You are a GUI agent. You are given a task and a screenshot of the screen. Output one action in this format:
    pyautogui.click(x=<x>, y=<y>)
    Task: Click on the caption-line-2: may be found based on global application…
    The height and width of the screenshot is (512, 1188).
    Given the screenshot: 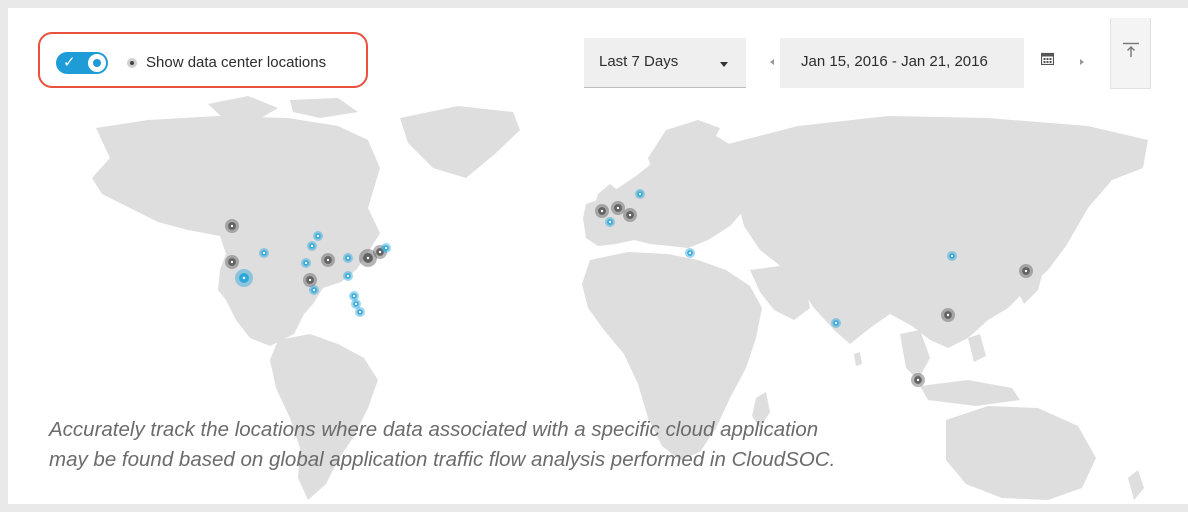 What is the action you would take?
    pyautogui.click(x=442, y=459)
    